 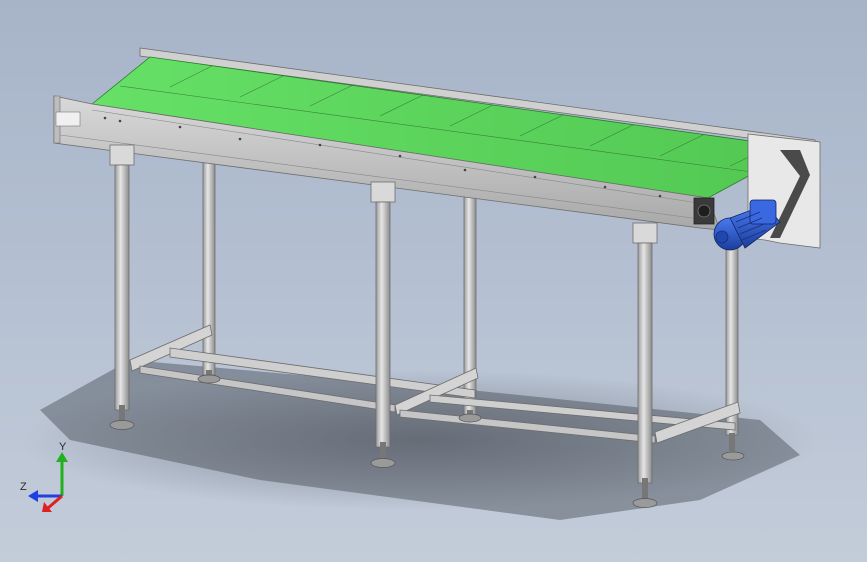 What do you see at coordinates (44, 476) in the screenshot?
I see `coordinate-triad-icon: Y Z` at bounding box center [44, 476].